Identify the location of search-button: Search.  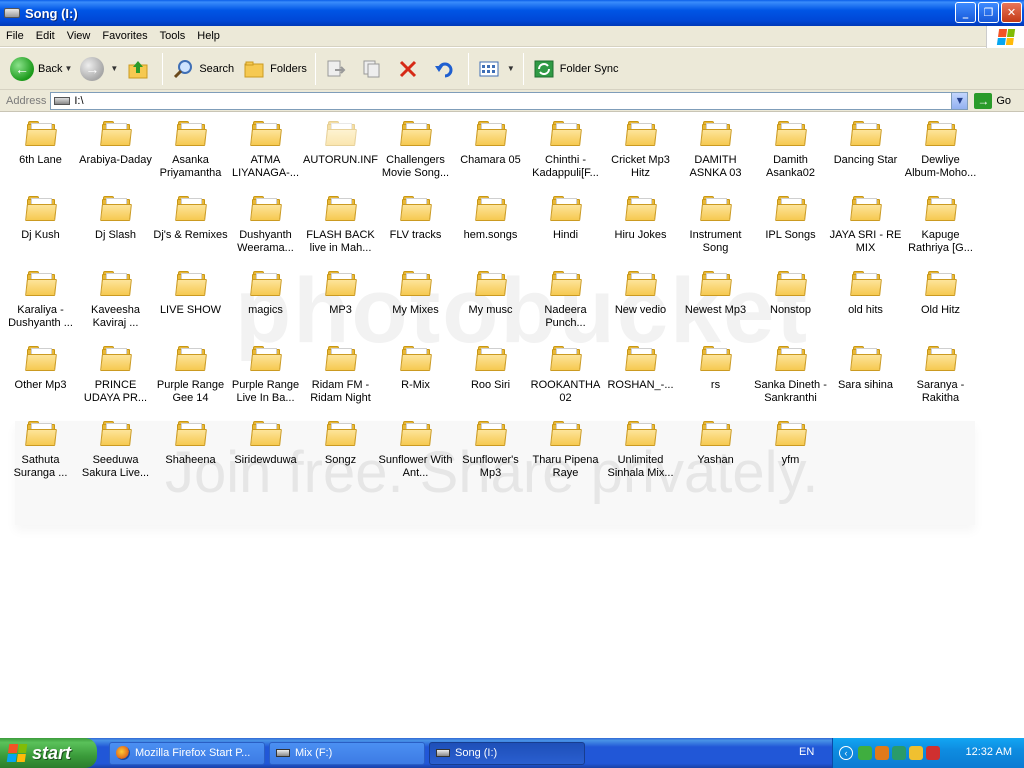
(202, 69).